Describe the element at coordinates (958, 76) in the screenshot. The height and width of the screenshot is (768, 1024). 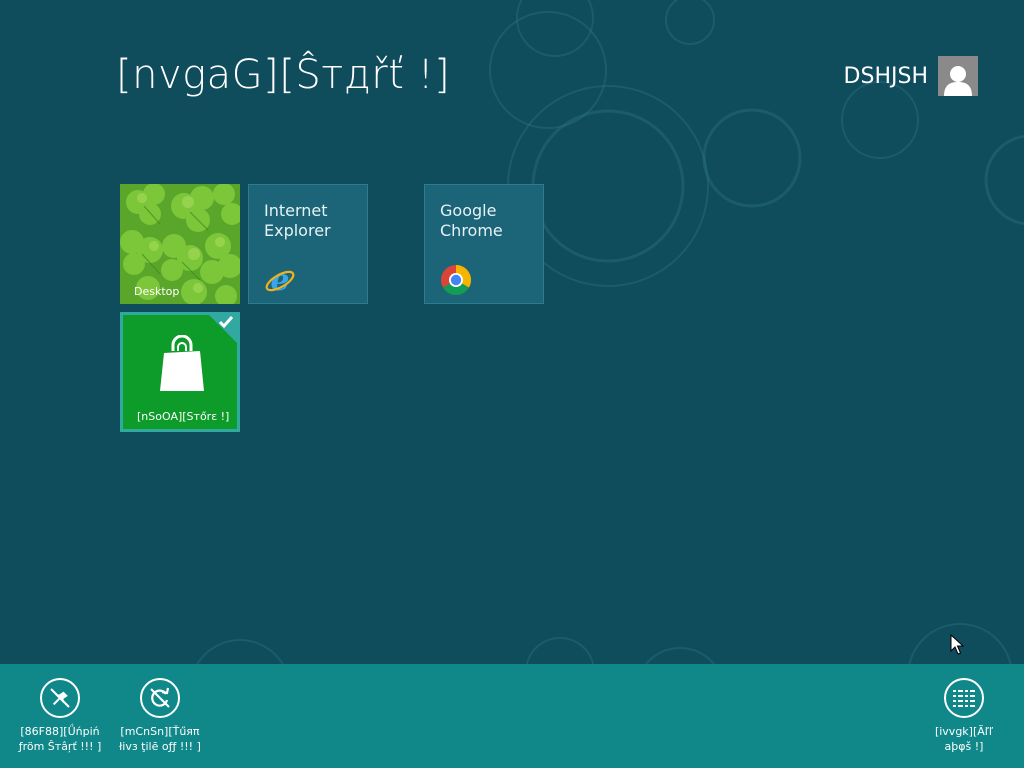
I see `user-avatar-icon` at that location.